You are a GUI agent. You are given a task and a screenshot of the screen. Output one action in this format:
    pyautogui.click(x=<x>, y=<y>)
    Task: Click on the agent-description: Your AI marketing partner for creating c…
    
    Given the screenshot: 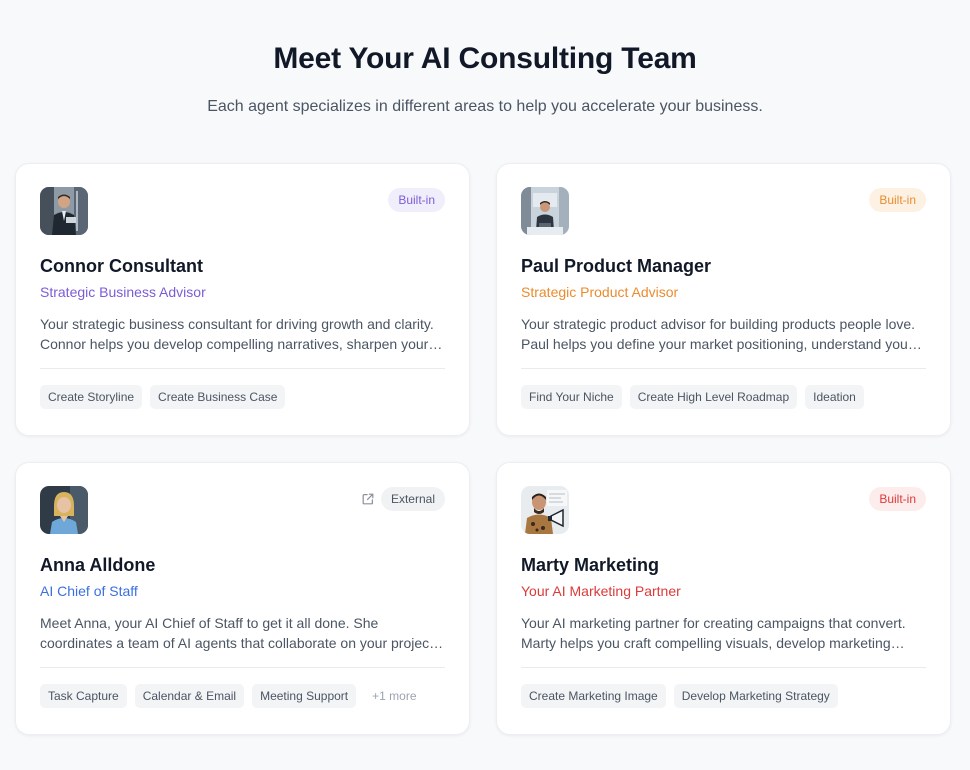 What is the action you would take?
    pyautogui.click(x=723, y=633)
    